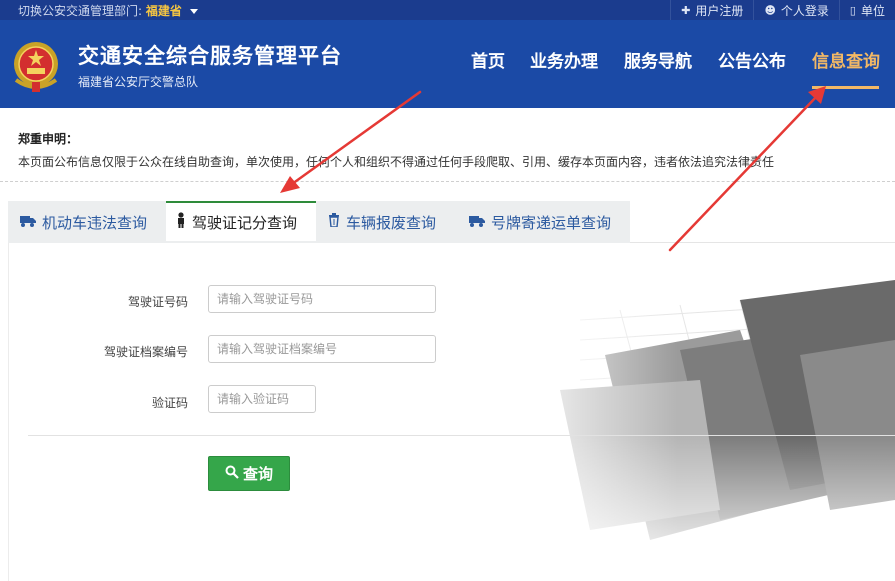  I want to click on license-file-number-input, so click(322, 349).